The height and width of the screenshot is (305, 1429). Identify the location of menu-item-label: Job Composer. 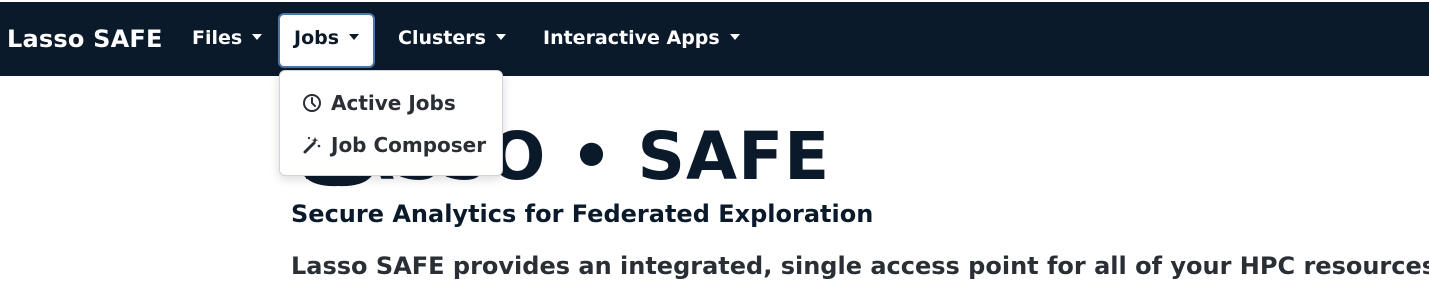
(409, 145).